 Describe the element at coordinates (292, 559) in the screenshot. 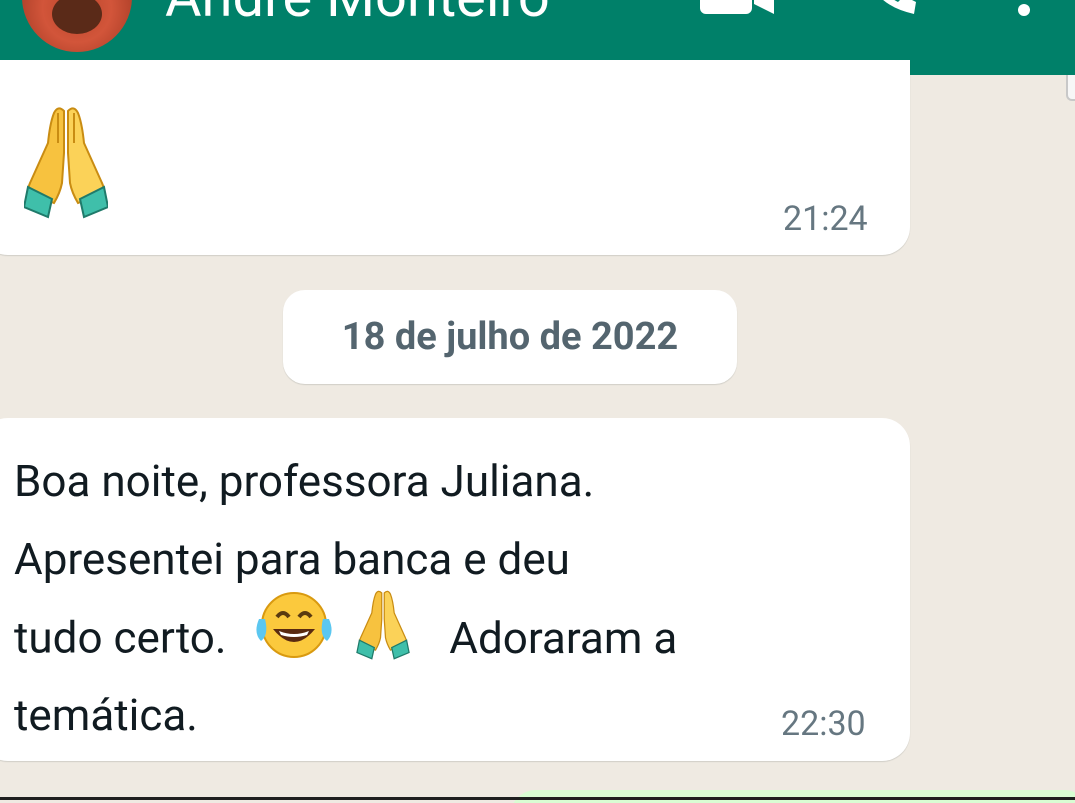

I see `message-line: Apresentei para banca e deu` at that location.